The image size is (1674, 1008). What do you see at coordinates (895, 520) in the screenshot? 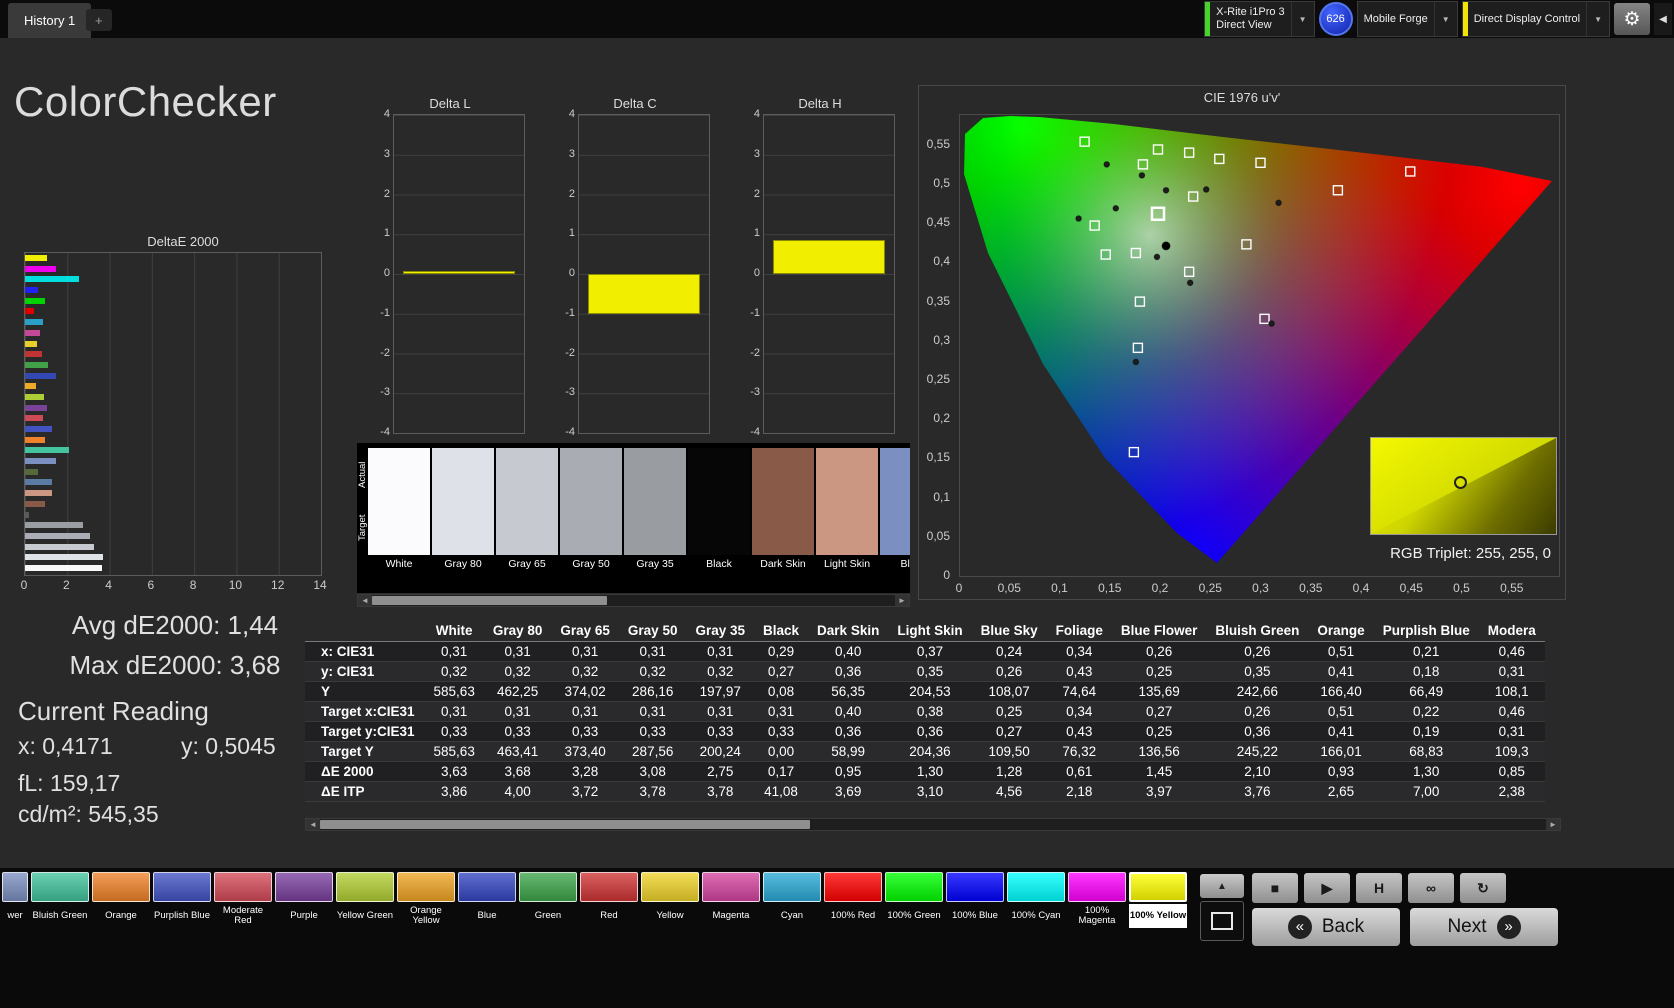
I see `swatch-blue: Blue` at bounding box center [895, 520].